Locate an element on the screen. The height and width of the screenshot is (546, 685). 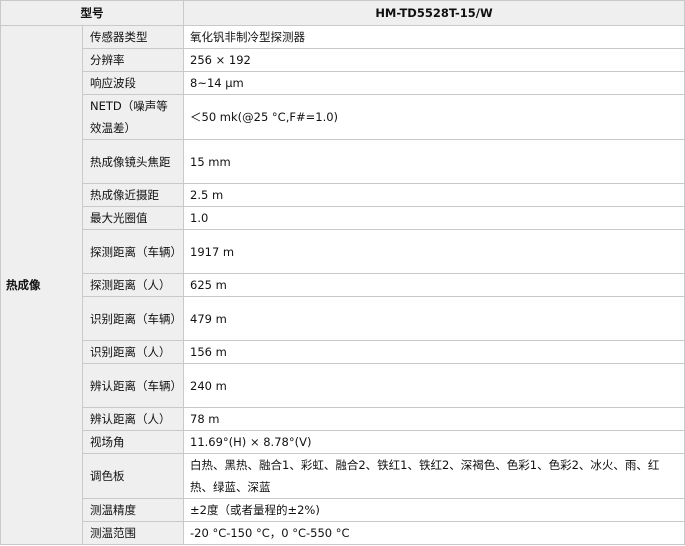
row-label: 调色板 is located at coordinates (133, 476).